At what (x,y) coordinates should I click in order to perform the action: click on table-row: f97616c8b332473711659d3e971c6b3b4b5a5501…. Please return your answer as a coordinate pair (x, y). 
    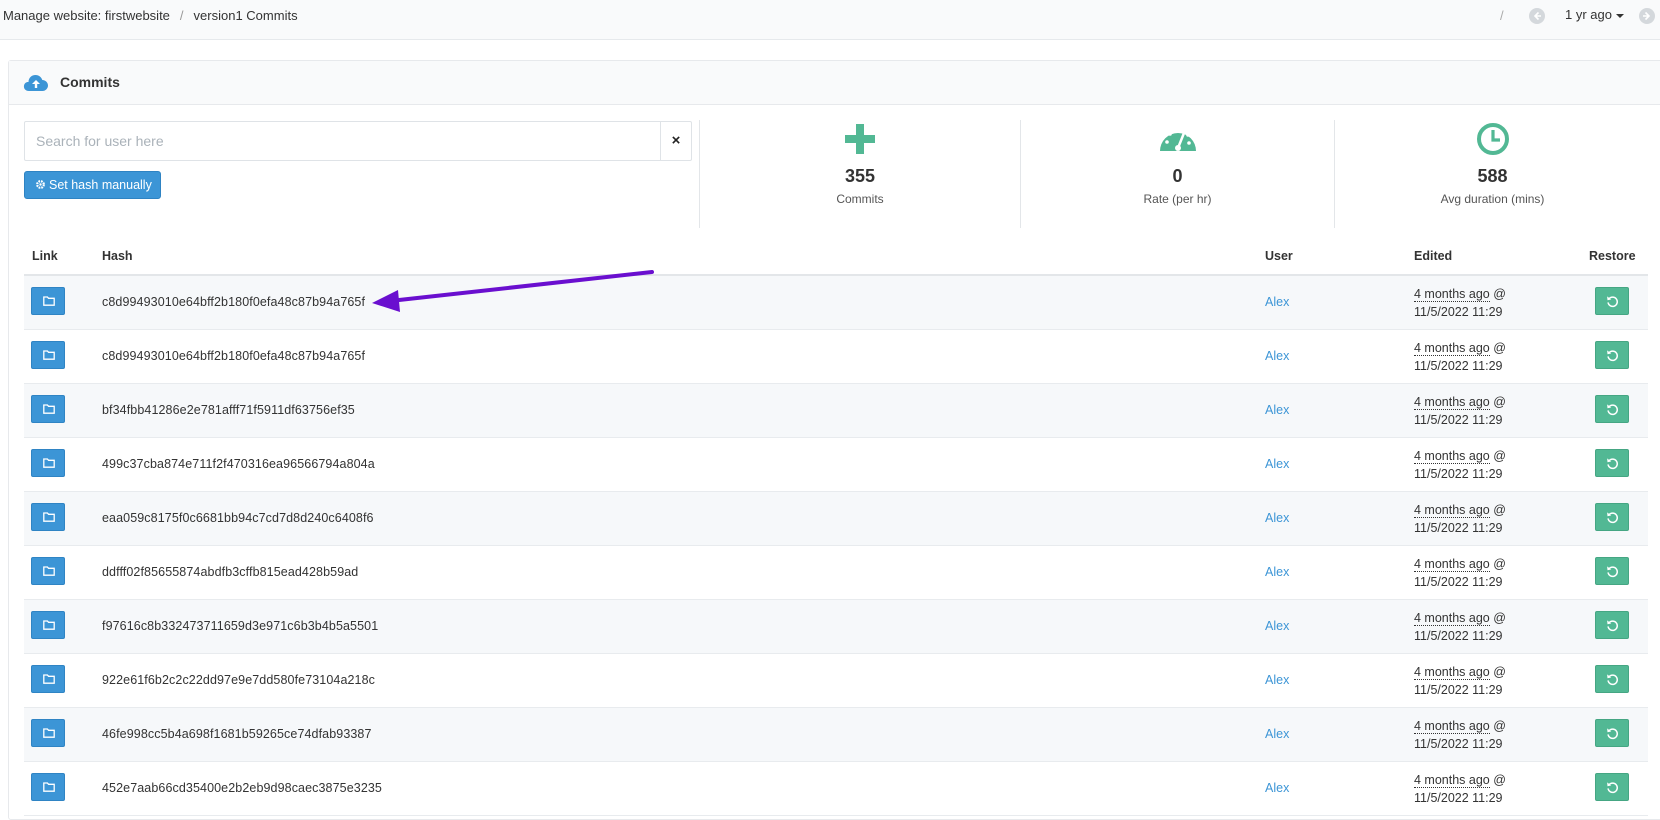
    Looking at the image, I should click on (836, 627).